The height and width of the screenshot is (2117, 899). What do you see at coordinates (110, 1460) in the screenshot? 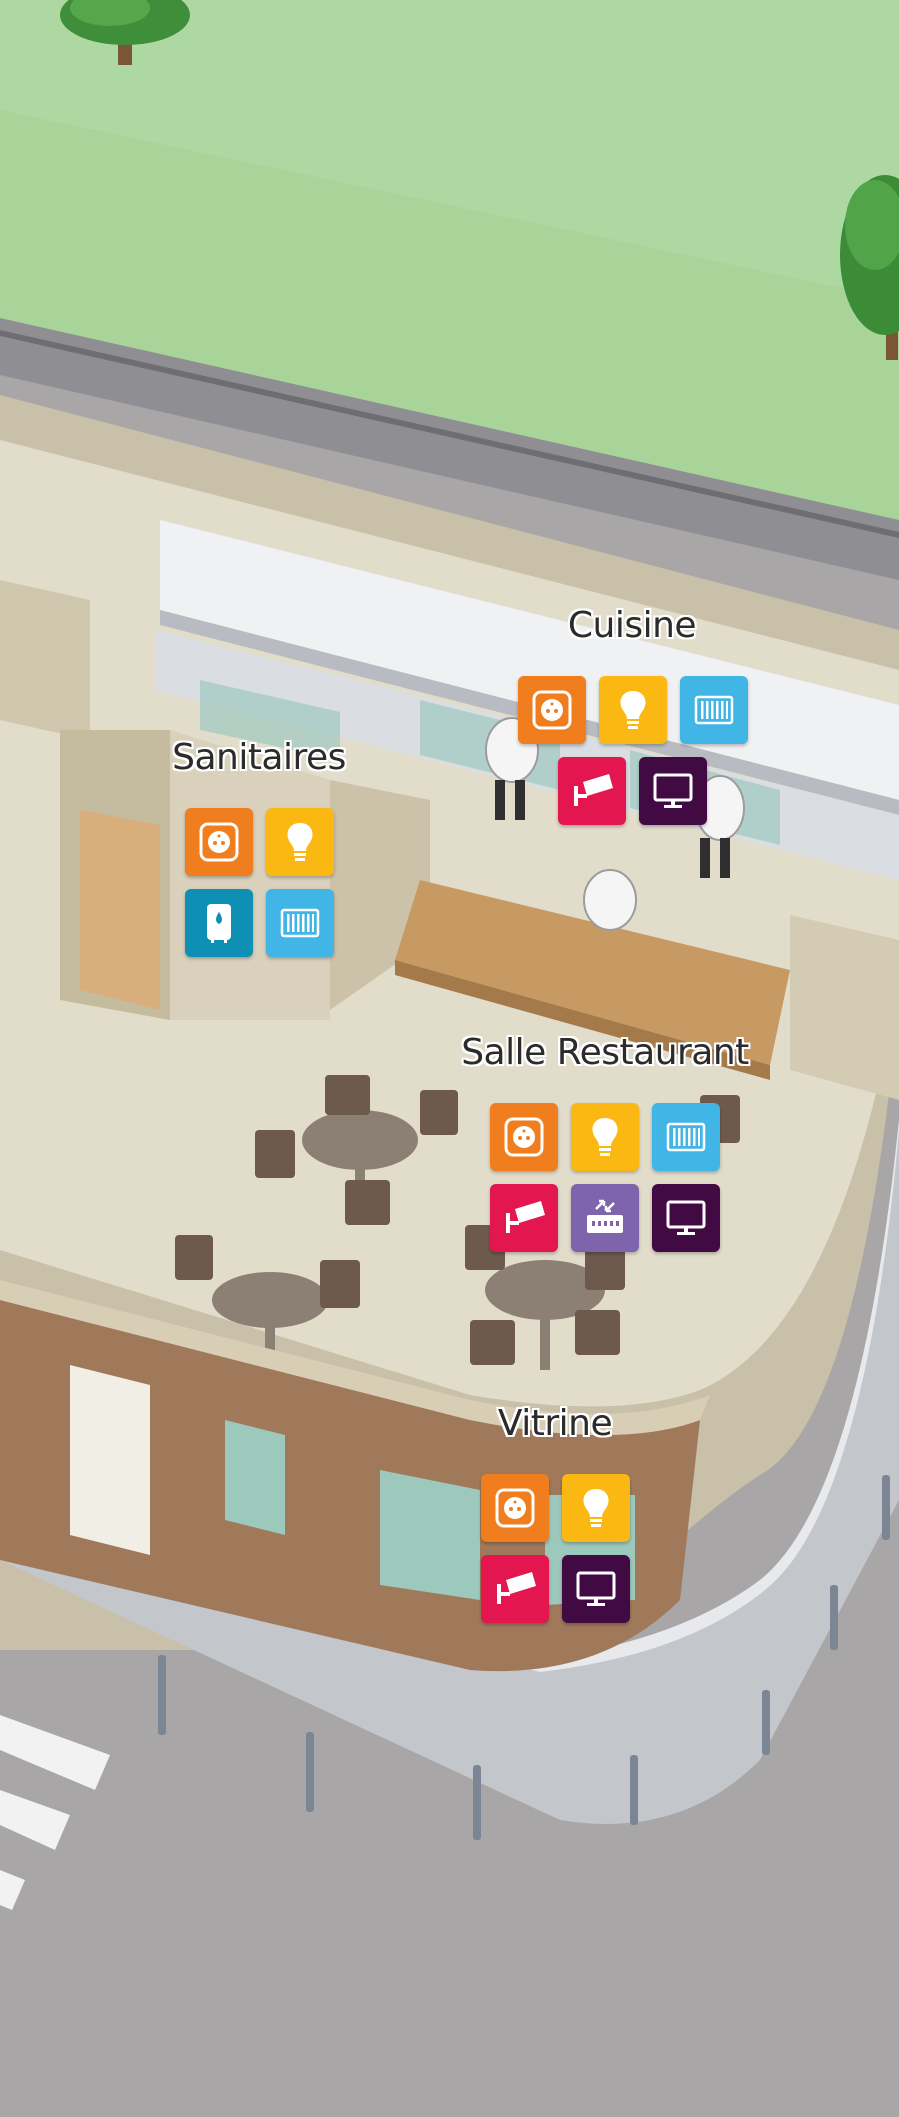
I see `entrance` at bounding box center [110, 1460].